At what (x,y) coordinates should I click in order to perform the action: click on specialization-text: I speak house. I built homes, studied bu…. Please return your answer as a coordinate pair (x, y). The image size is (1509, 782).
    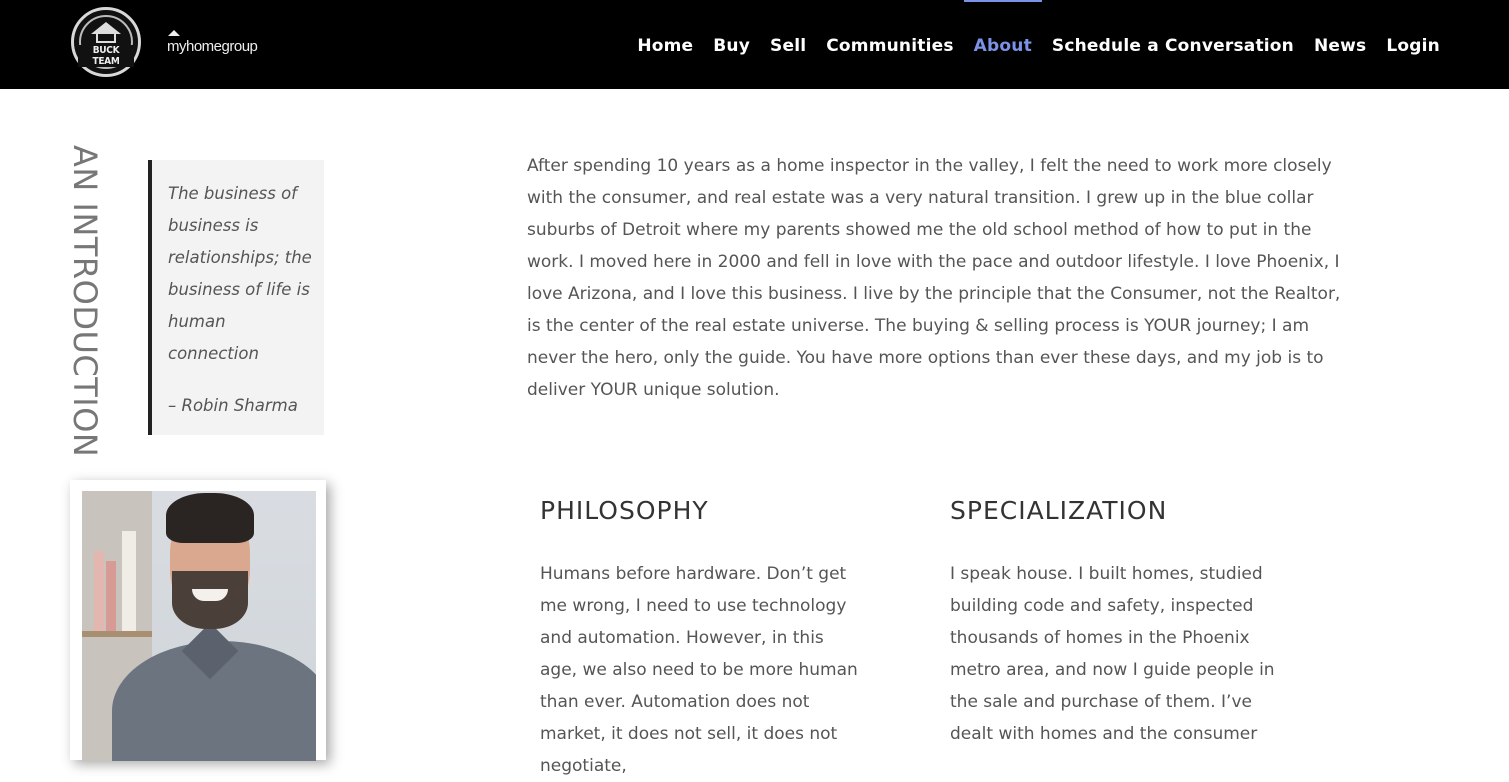
    Looking at the image, I should click on (1112, 654).